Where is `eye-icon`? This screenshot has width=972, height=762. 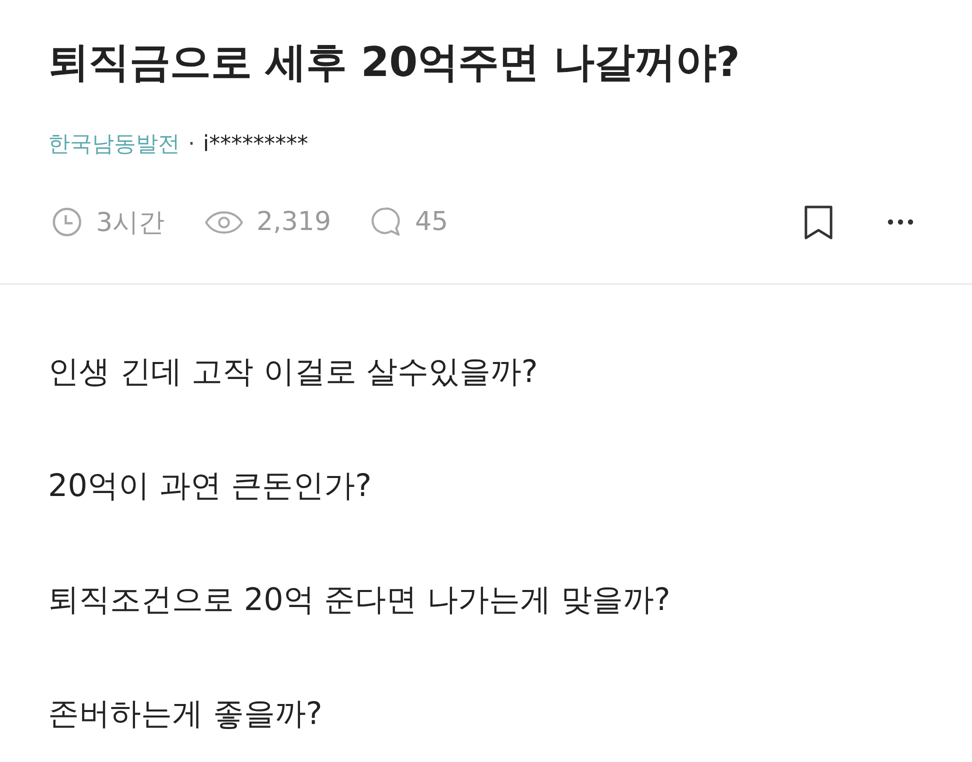 eye-icon is located at coordinates (223, 222).